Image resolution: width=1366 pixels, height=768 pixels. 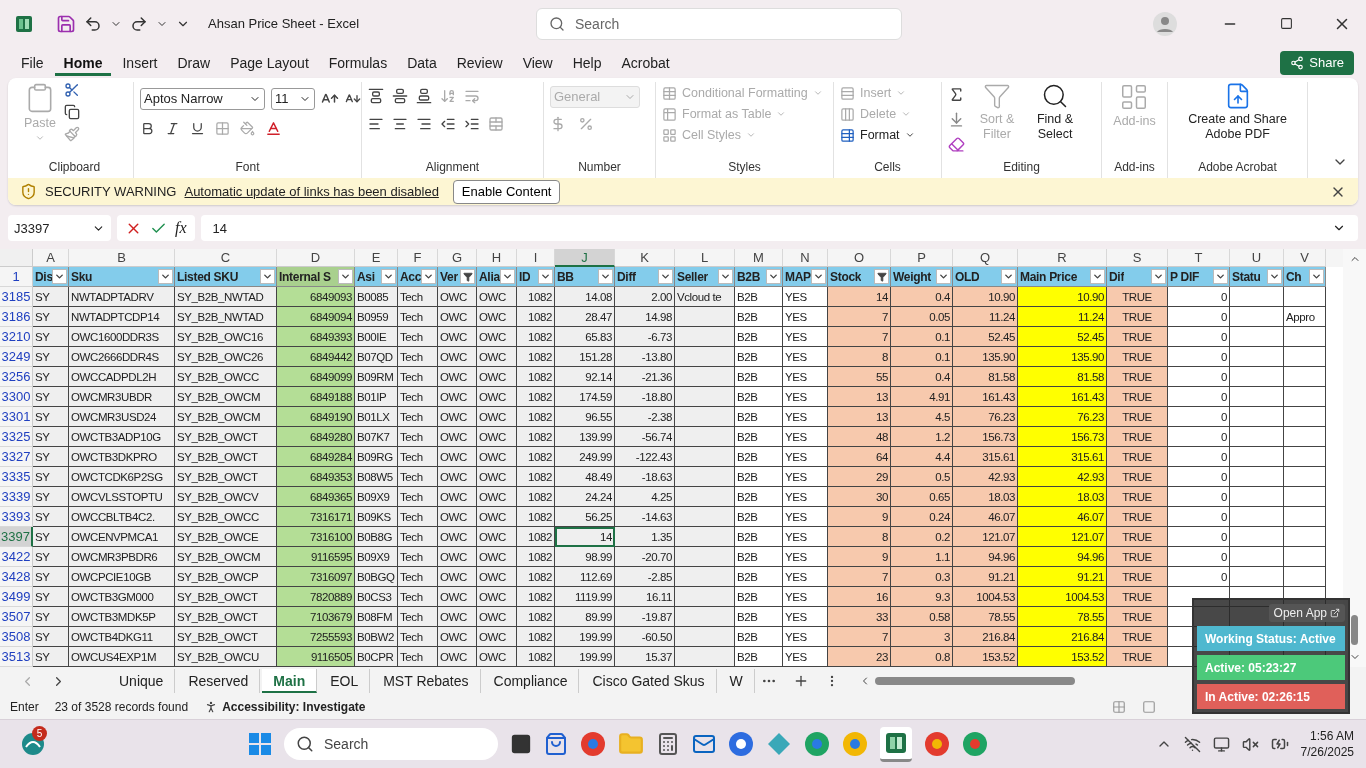 What do you see at coordinates (668, 744) in the screenshot?
I see `calculator-icon` at bounding box center [668, 744].